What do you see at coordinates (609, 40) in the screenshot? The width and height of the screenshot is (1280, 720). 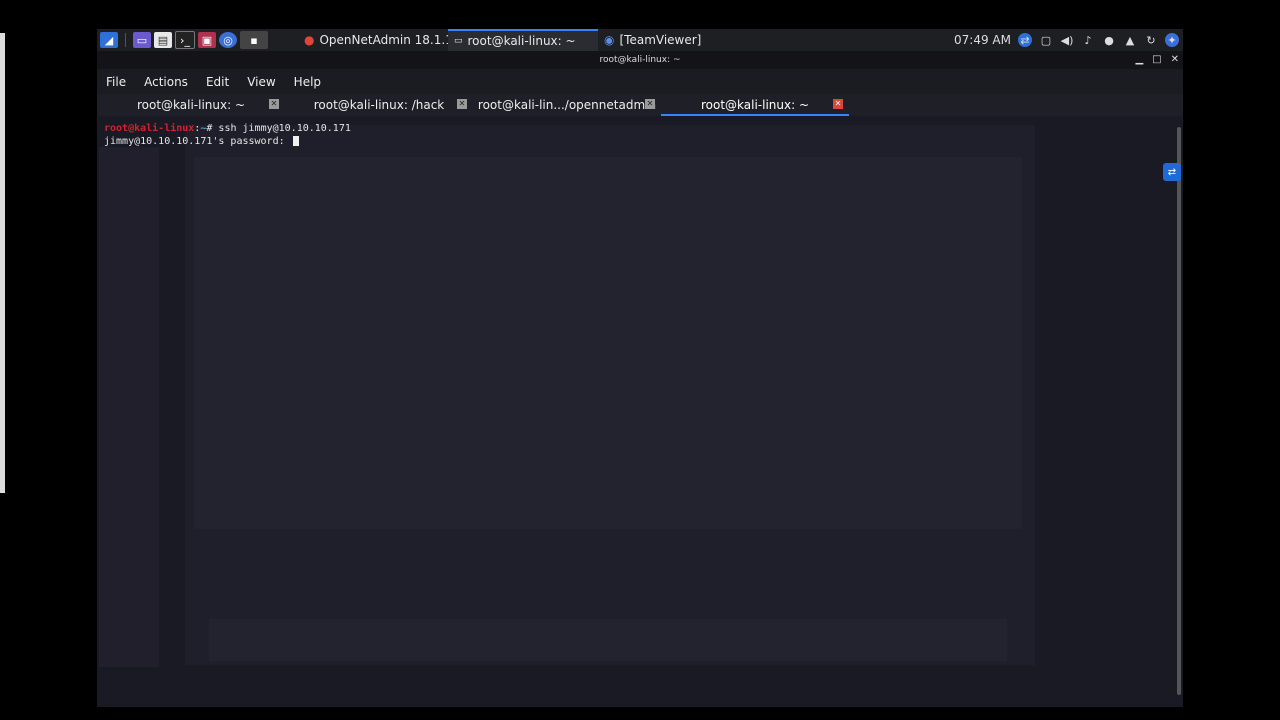 I see `teamviewer-icon: ◉` at bounding box center [609, 40].